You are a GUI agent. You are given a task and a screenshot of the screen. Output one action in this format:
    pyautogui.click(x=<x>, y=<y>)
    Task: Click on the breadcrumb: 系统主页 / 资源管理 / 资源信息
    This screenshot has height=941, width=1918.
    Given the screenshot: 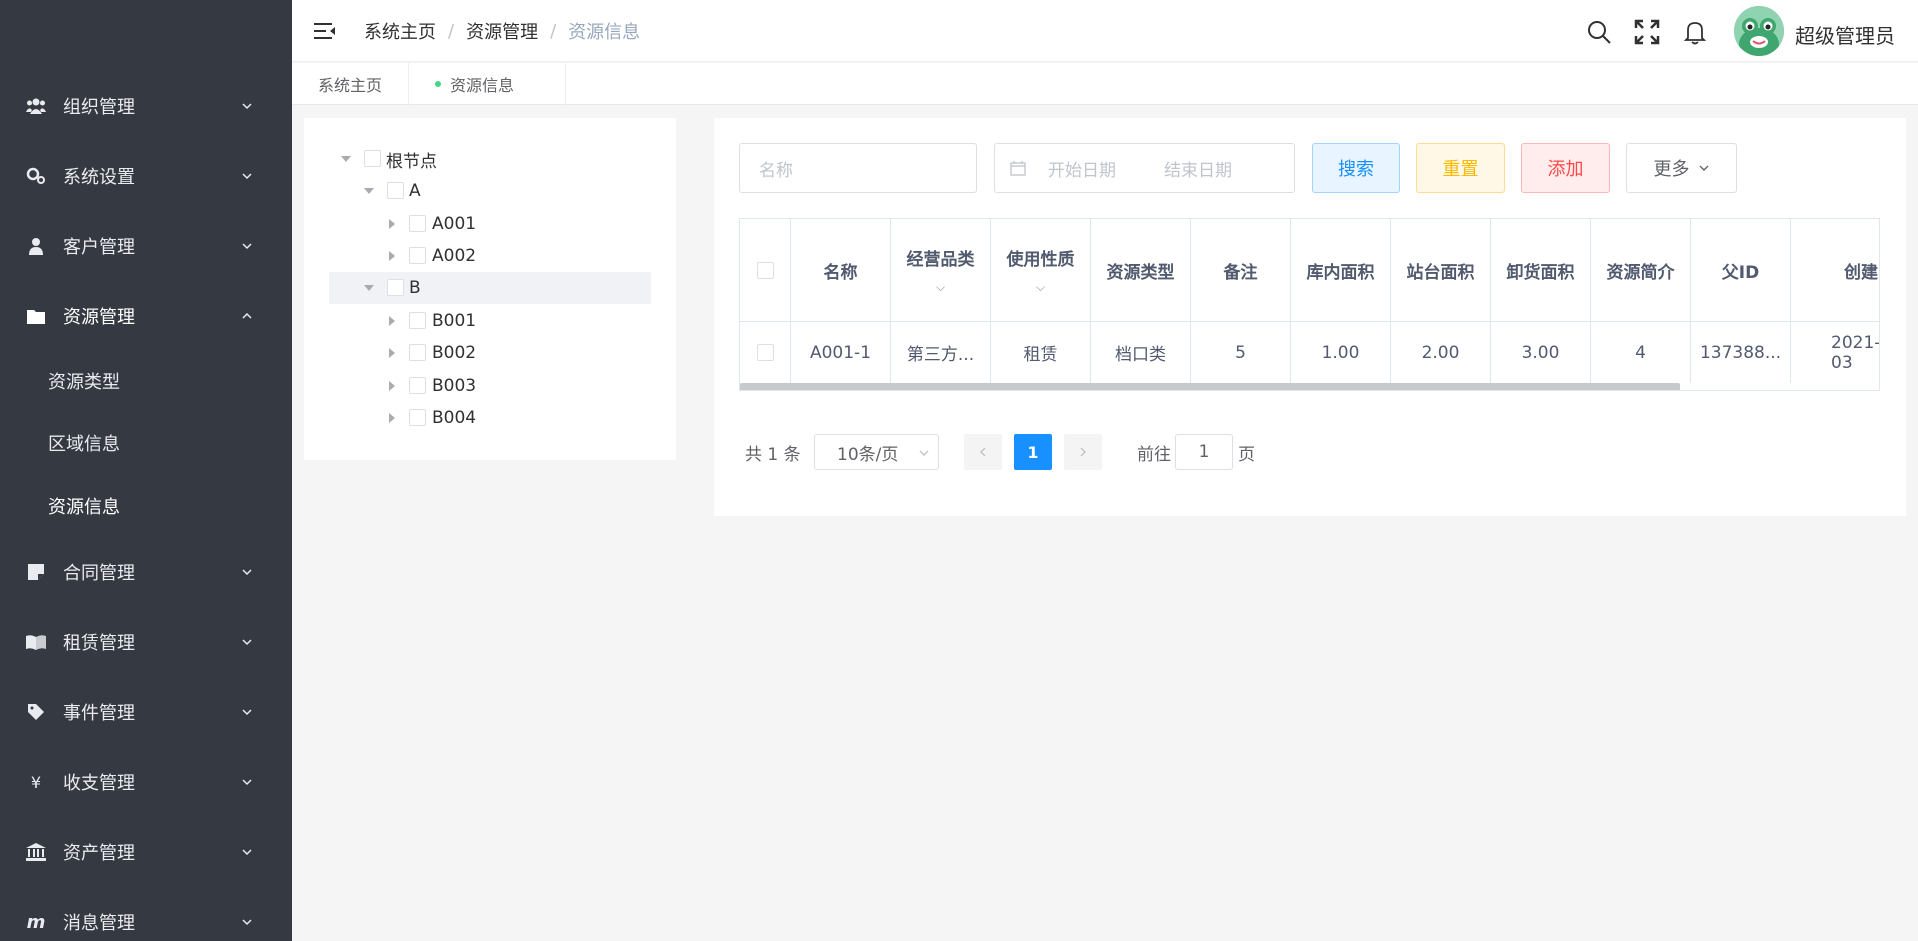 What is the action you would take?
    pyautogui.click(x=502, y=31)
    